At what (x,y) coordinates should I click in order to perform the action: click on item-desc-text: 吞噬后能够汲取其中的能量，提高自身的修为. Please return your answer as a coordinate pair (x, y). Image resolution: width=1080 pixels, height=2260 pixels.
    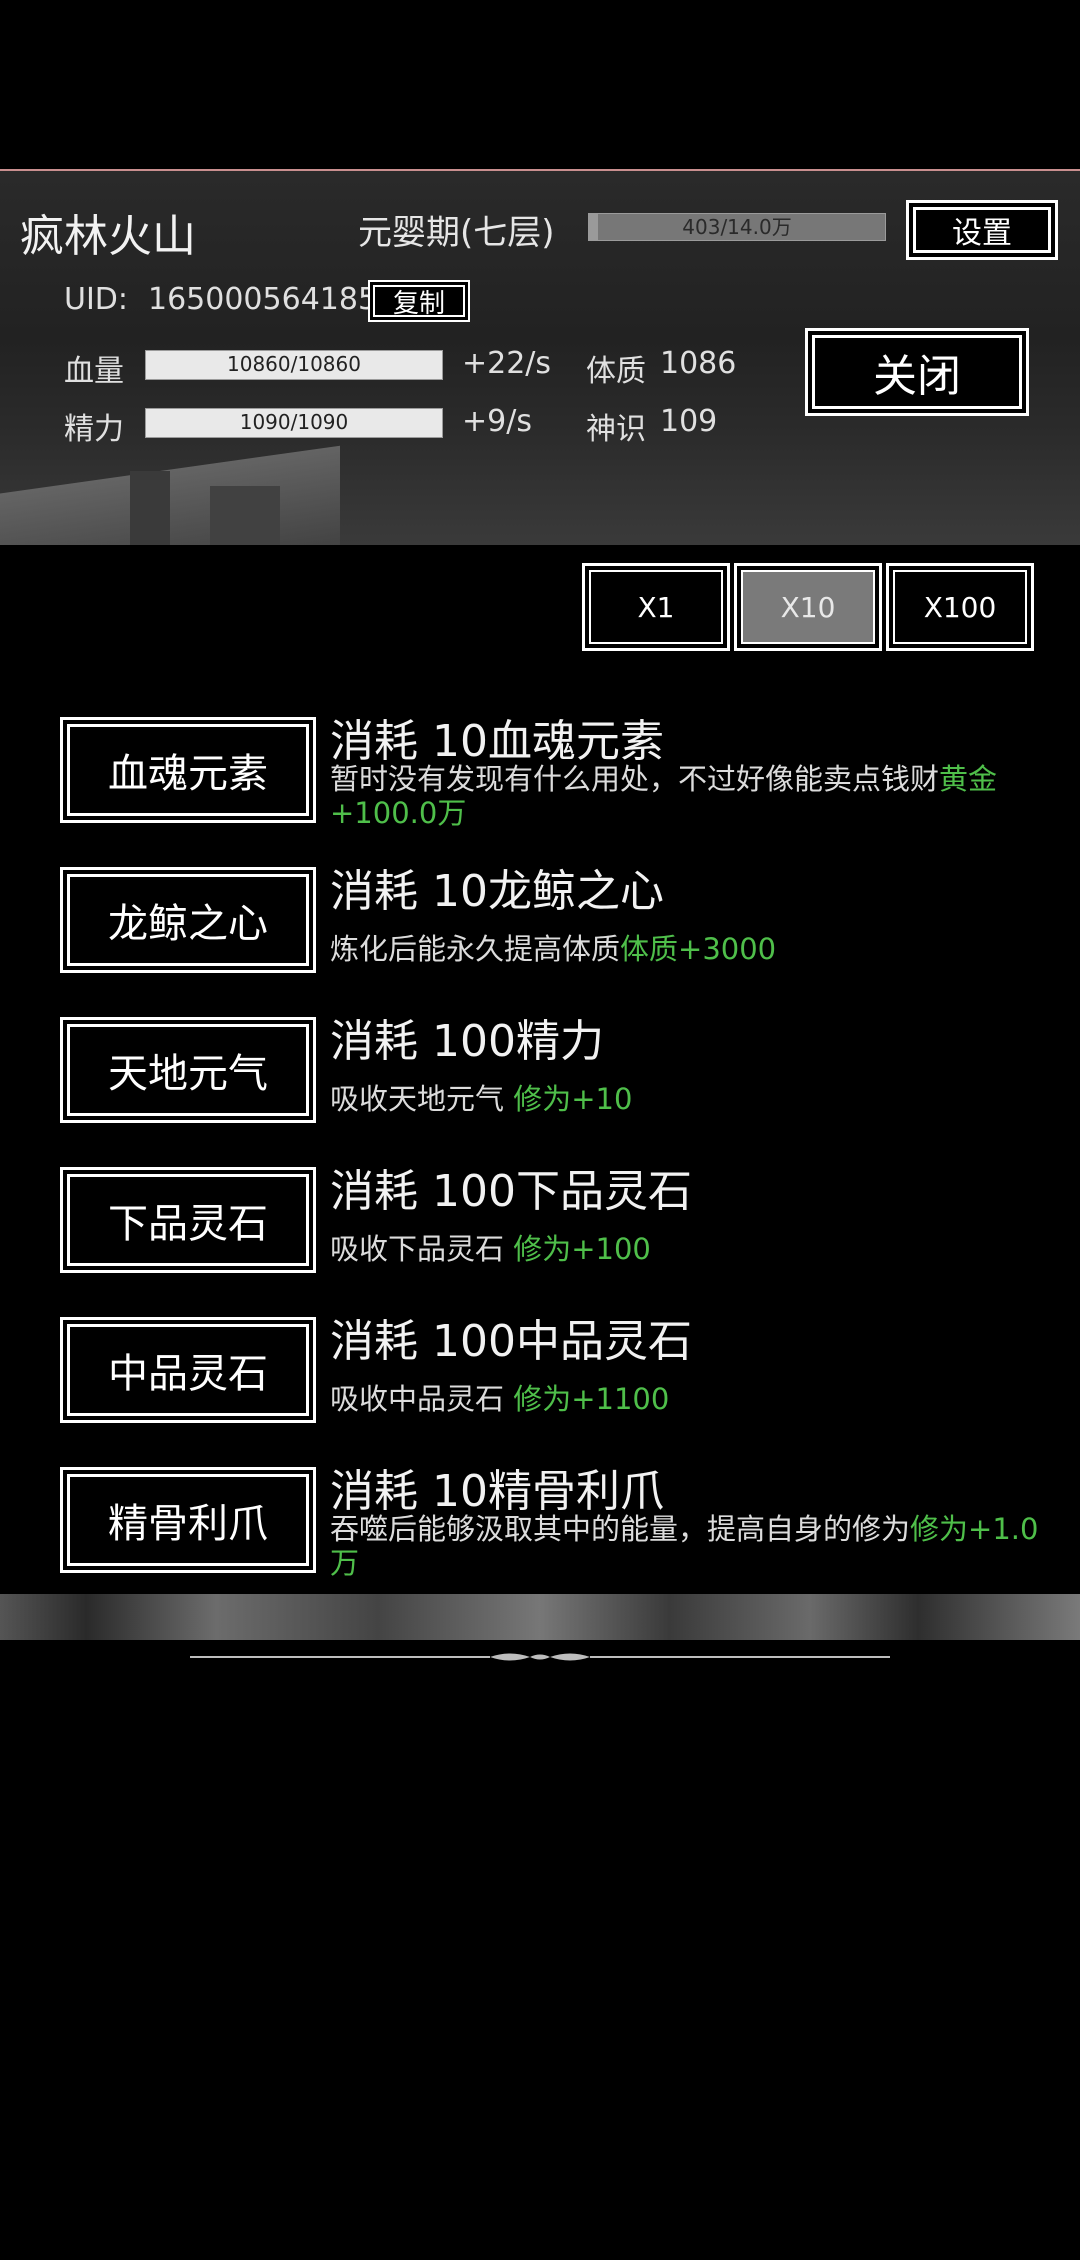
    Looking at the image, I should click on (620, 1529).